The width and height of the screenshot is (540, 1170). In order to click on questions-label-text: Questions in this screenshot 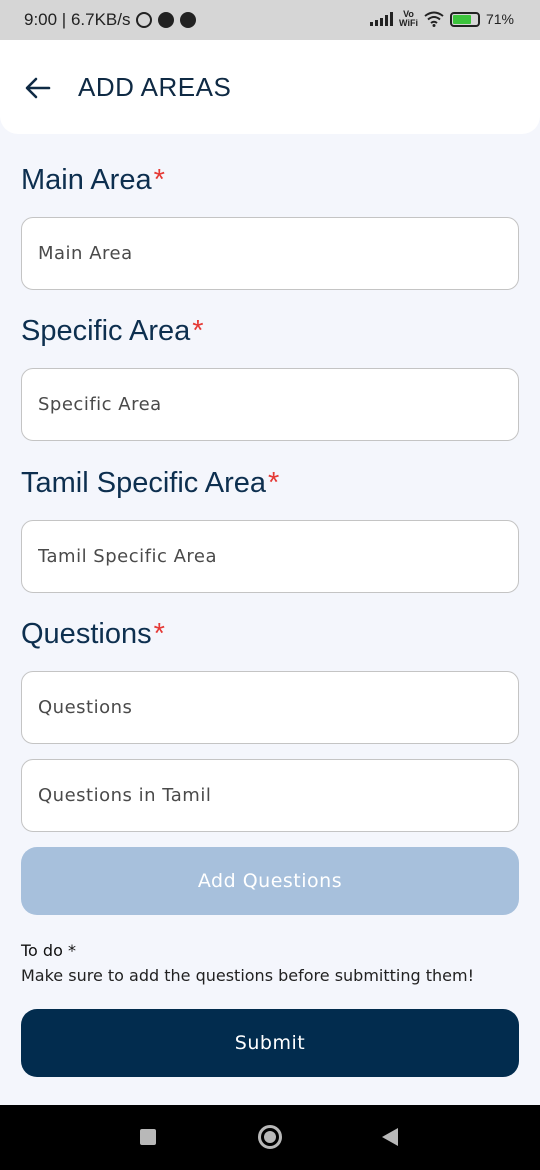, I will do `click(86, 634)`.